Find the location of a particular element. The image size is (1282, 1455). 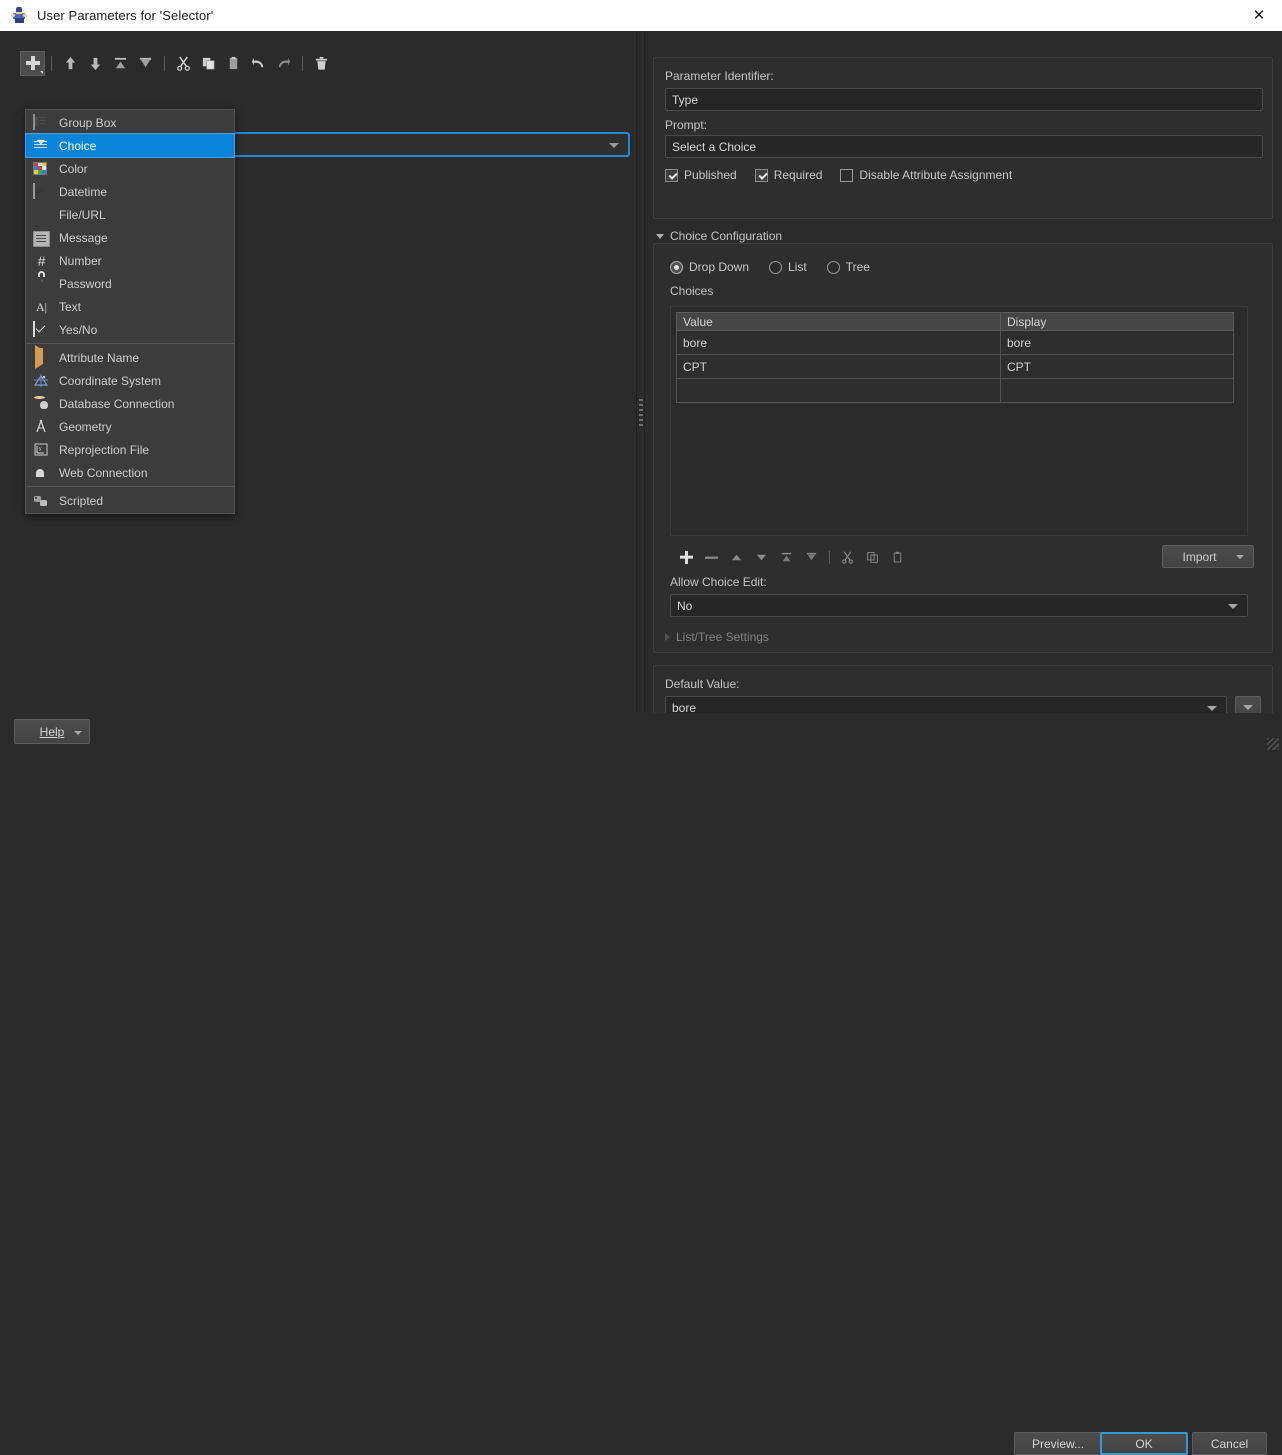

arrow-to-bottom-icon is located at coordinates (145, 62).